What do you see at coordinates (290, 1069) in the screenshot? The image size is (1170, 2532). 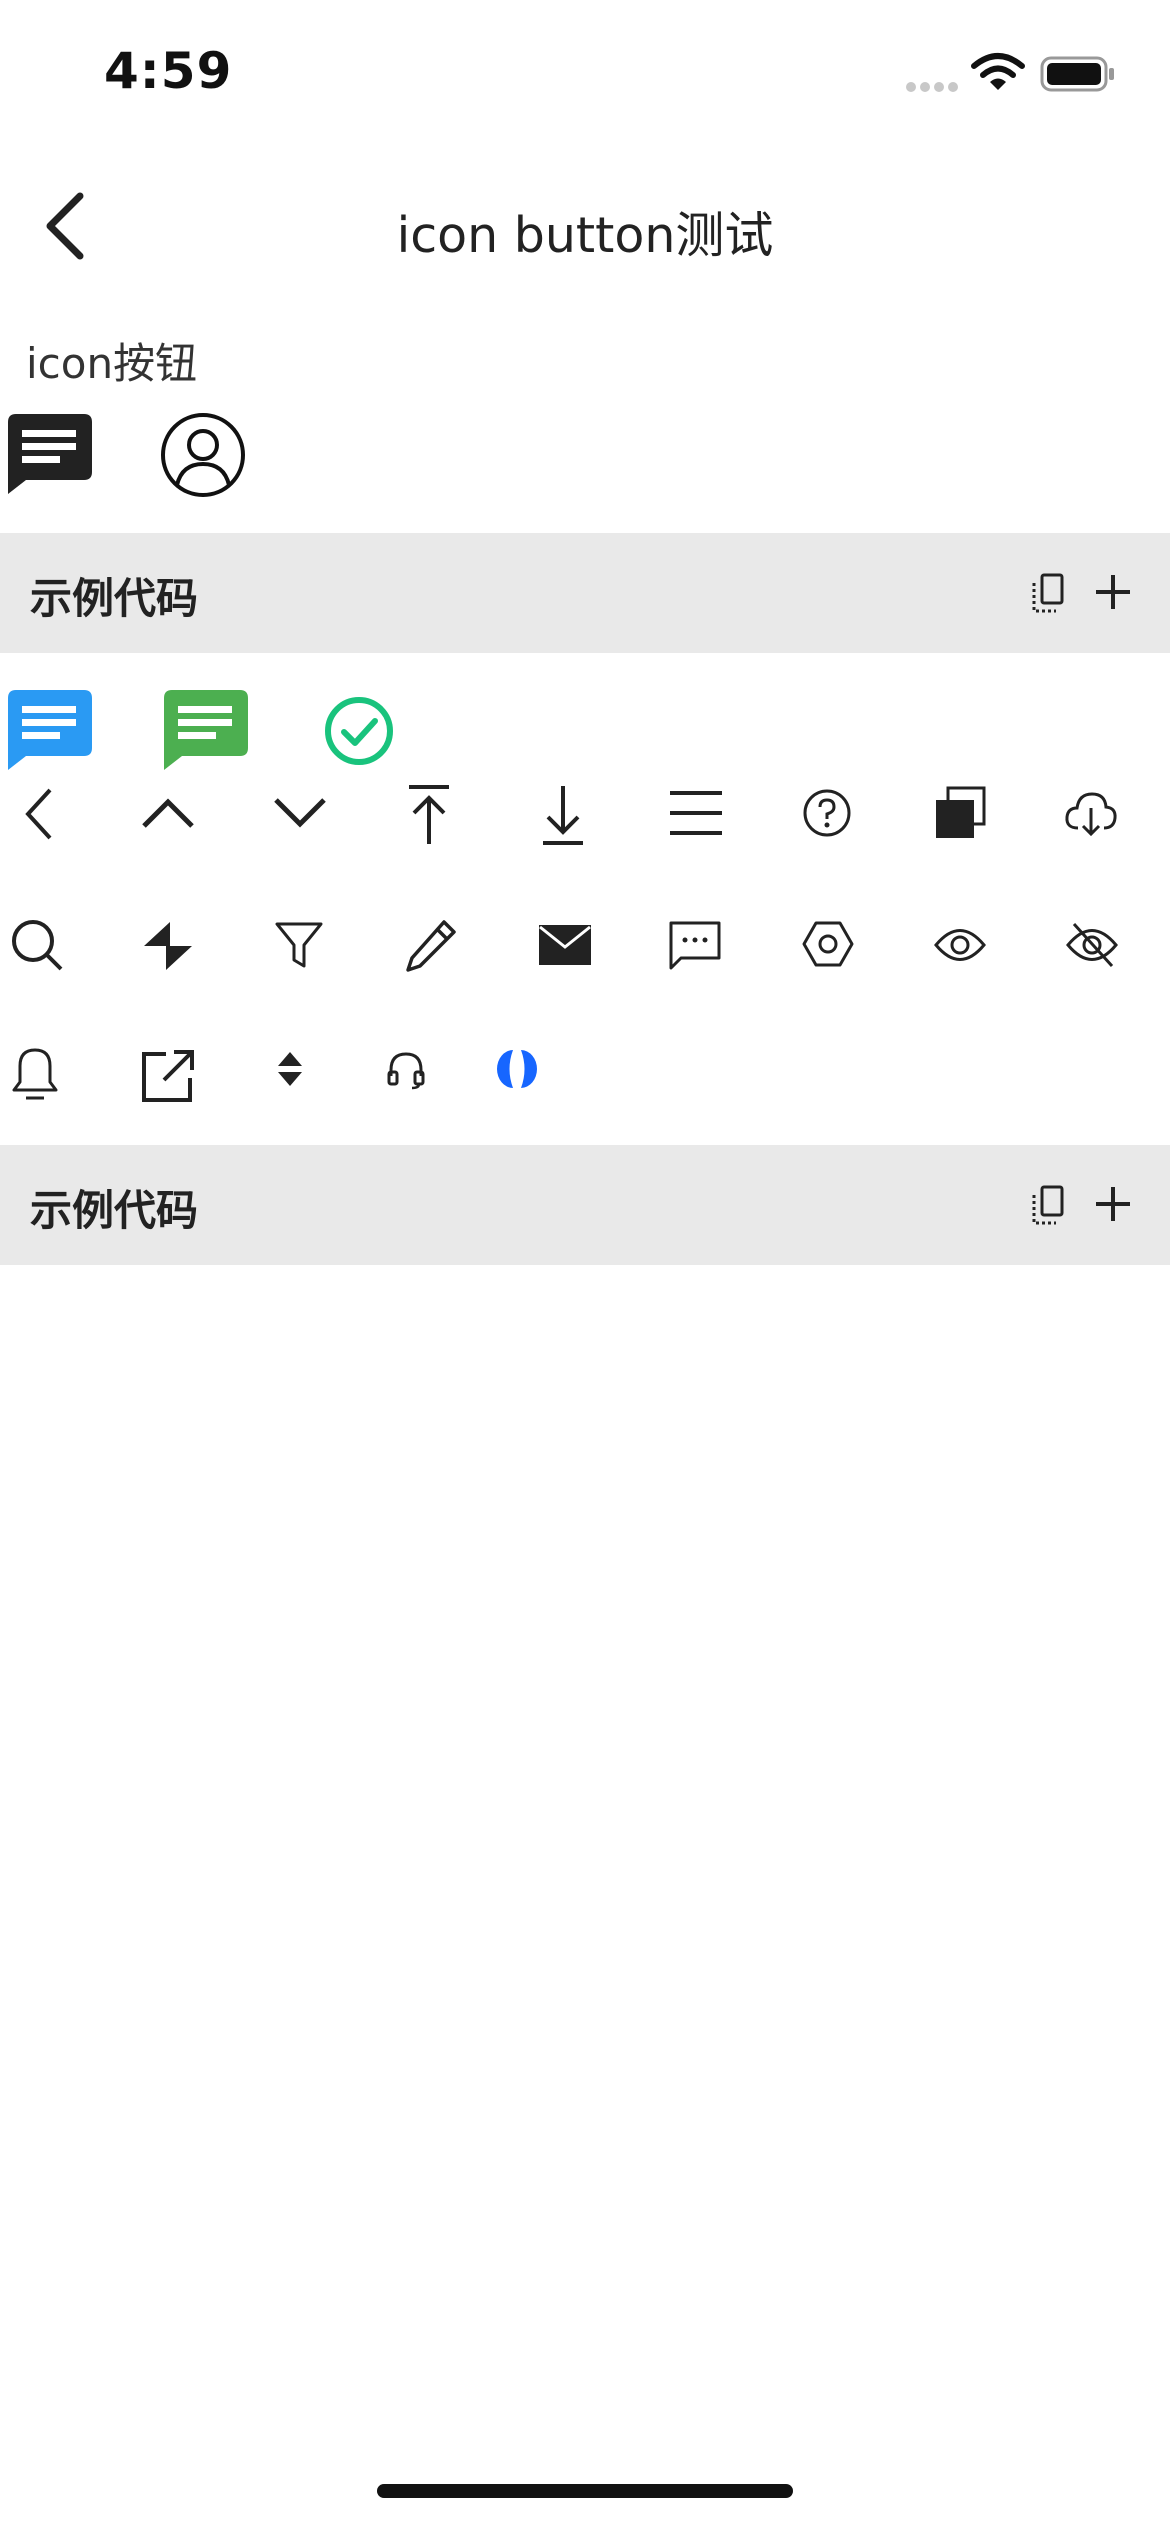 I see `sort-icon` at bounding box center [290, 1069].